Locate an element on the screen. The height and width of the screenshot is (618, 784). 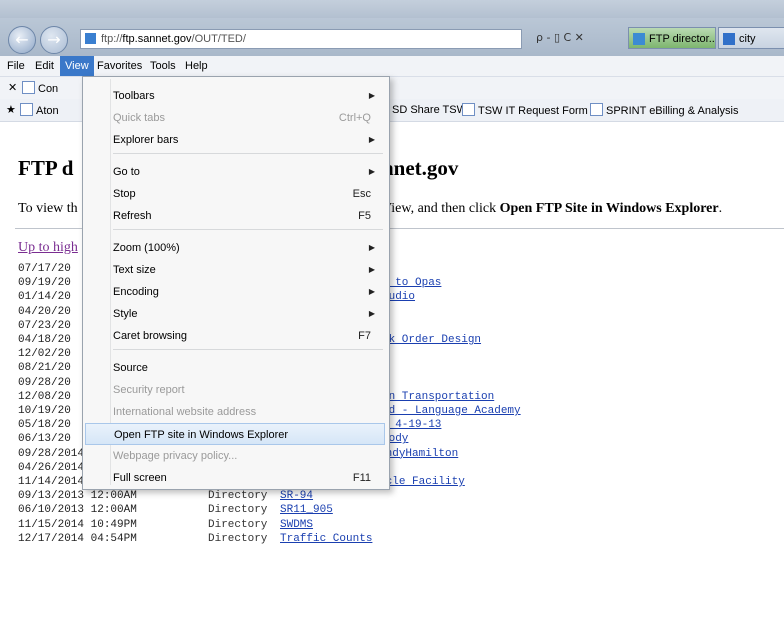
listing-link: ad - Language Academy is located at coordinates (451, 411).